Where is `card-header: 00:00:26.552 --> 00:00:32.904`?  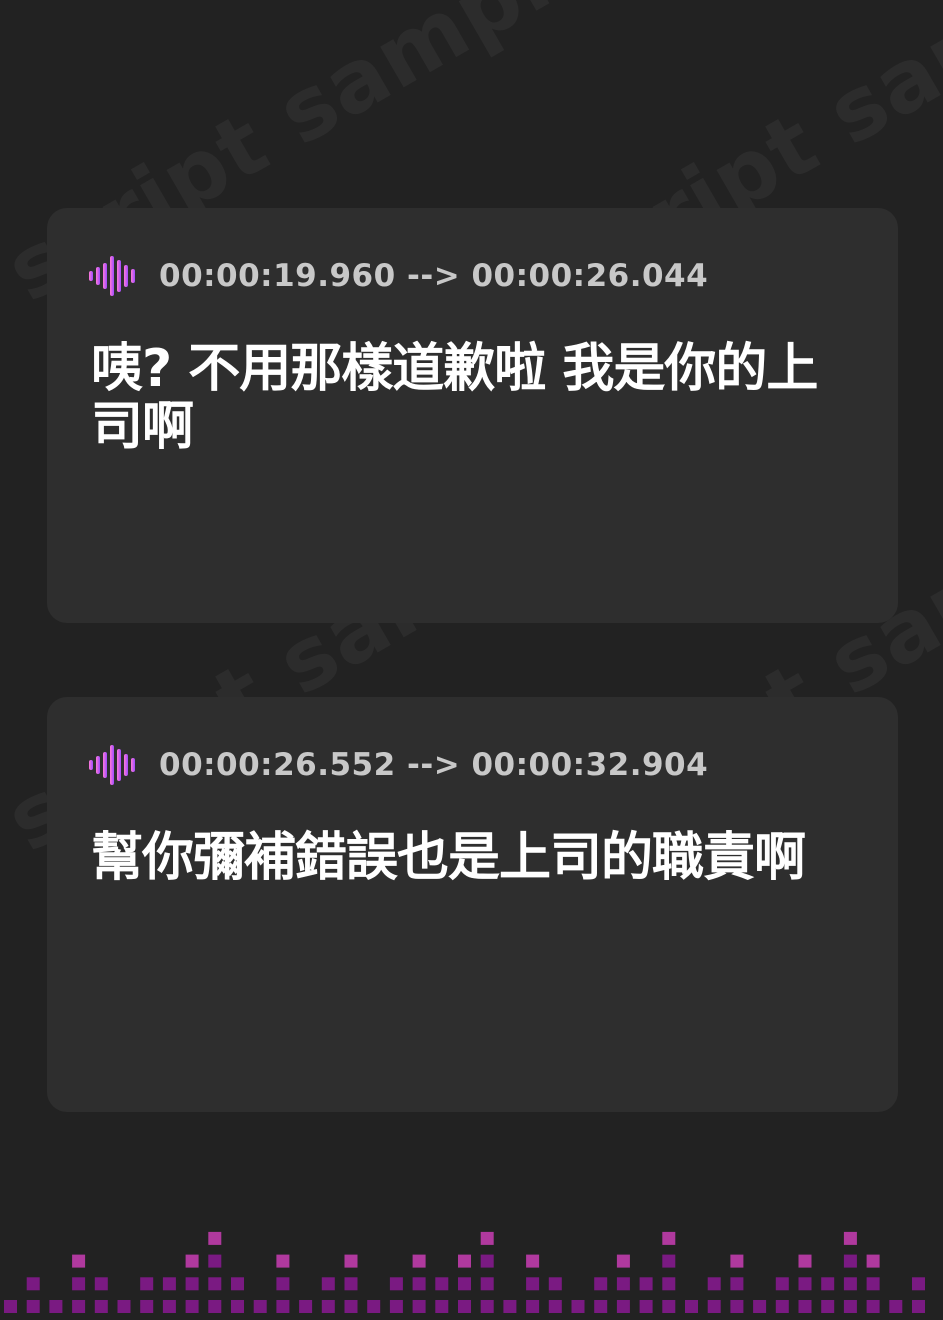
card-header: 00:00:26.552 --> 00:00:32.904 is located at coordinates (398, 765).